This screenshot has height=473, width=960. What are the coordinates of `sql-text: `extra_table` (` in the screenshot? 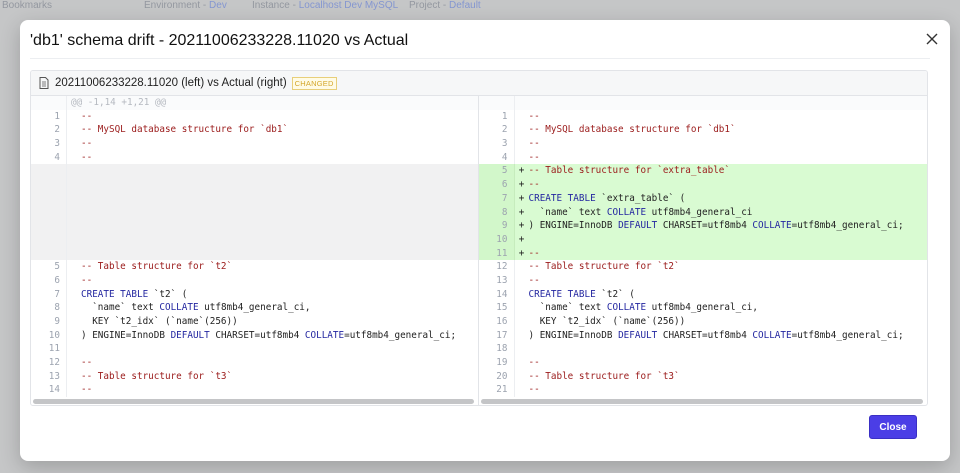 It's located at (640, 198).